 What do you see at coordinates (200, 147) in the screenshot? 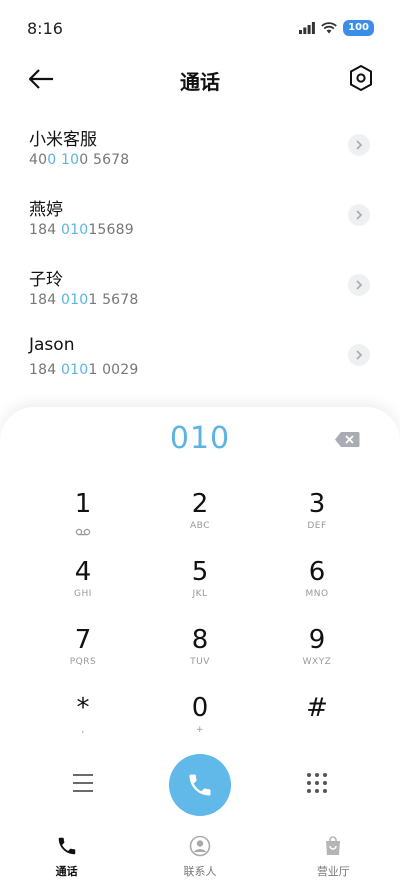
I see `contact-item: 小米客服 400 100 5678` at bounding box center [200, 147].